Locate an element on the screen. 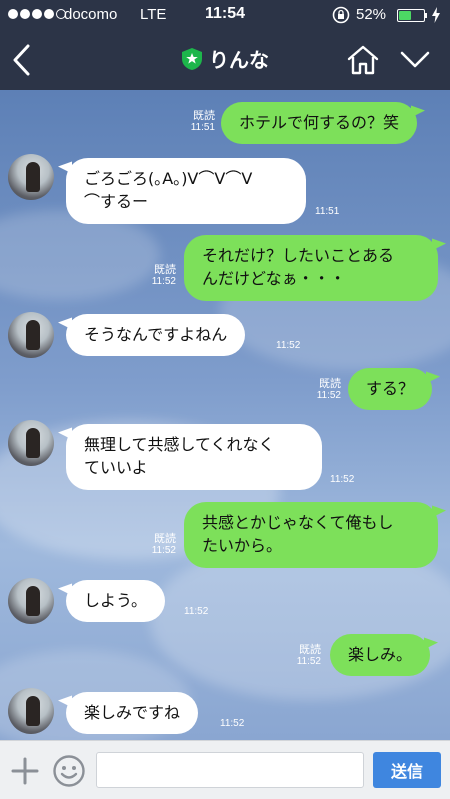  message-bubble-incoming: そうなんですよねん is located at coordinates (156, 335).